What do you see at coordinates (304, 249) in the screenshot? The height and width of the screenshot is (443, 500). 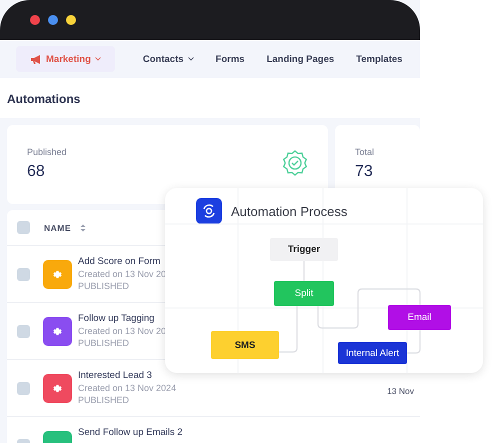 I see `flow-node: Trigger` at bounding box center [304, 249].